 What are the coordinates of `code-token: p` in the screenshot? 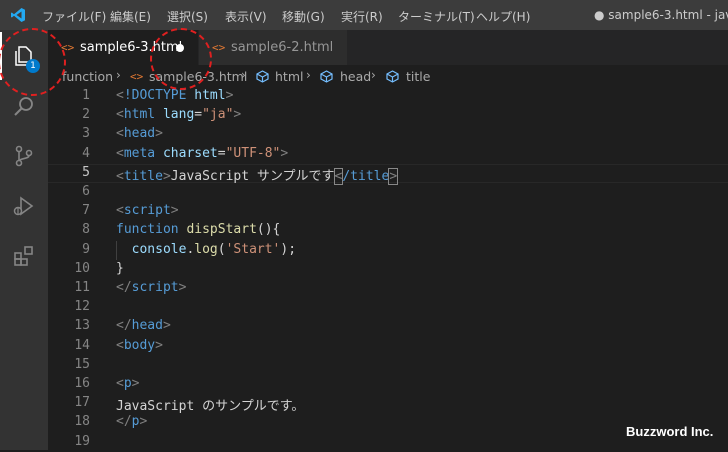 It's located at (127, 383).